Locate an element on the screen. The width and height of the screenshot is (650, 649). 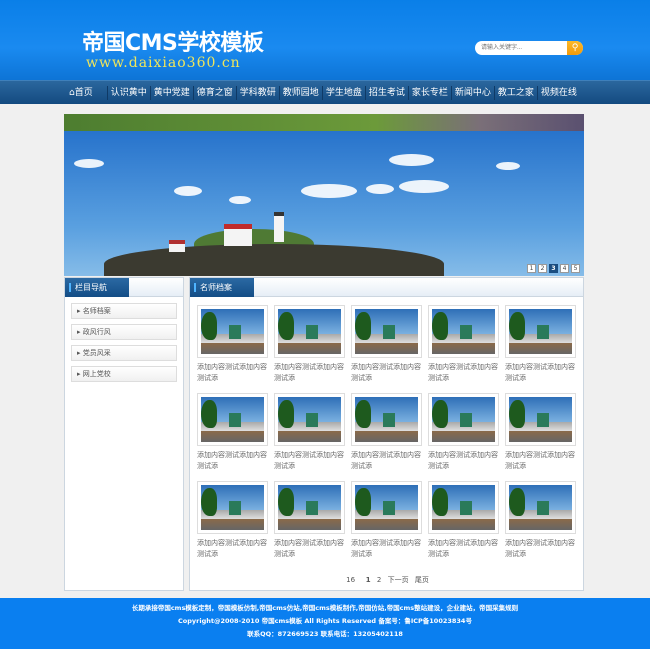
slide-4-button: 4 is located at coordinates (564, 268).